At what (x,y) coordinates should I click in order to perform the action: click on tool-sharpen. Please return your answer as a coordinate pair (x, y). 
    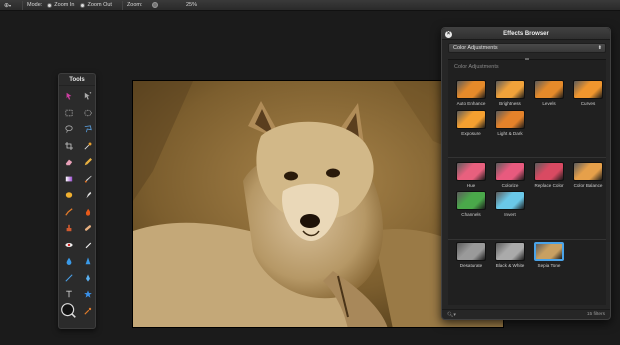
    Looking at the image, I should click on (87, 261).